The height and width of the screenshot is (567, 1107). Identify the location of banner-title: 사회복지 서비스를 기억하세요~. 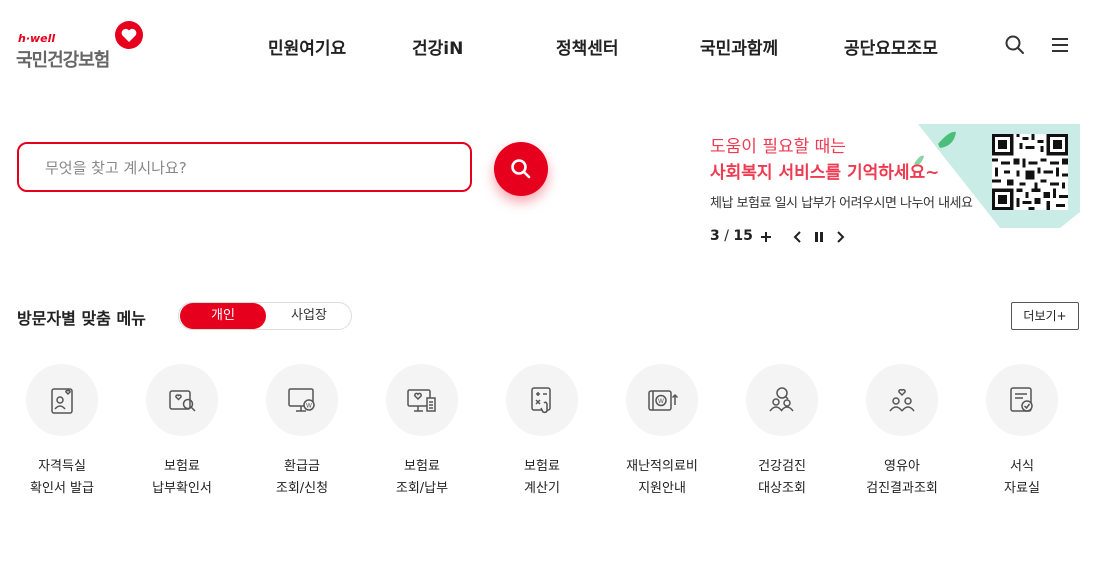
(824, 170).